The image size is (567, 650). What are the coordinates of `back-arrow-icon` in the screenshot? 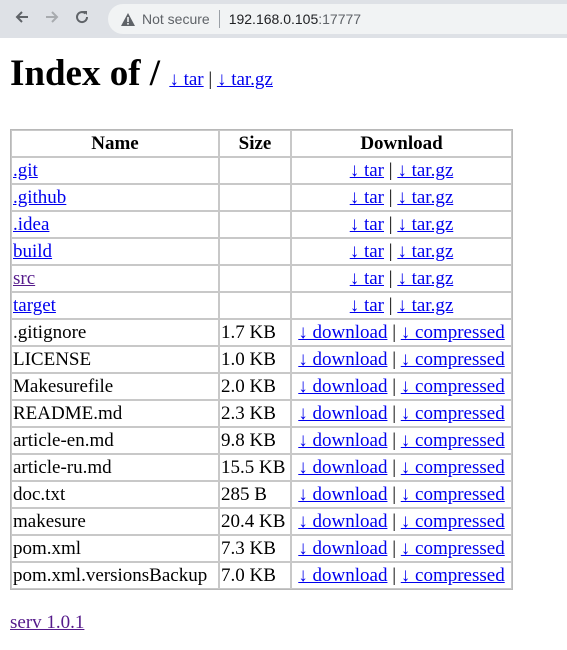 It's located at (22, 19).